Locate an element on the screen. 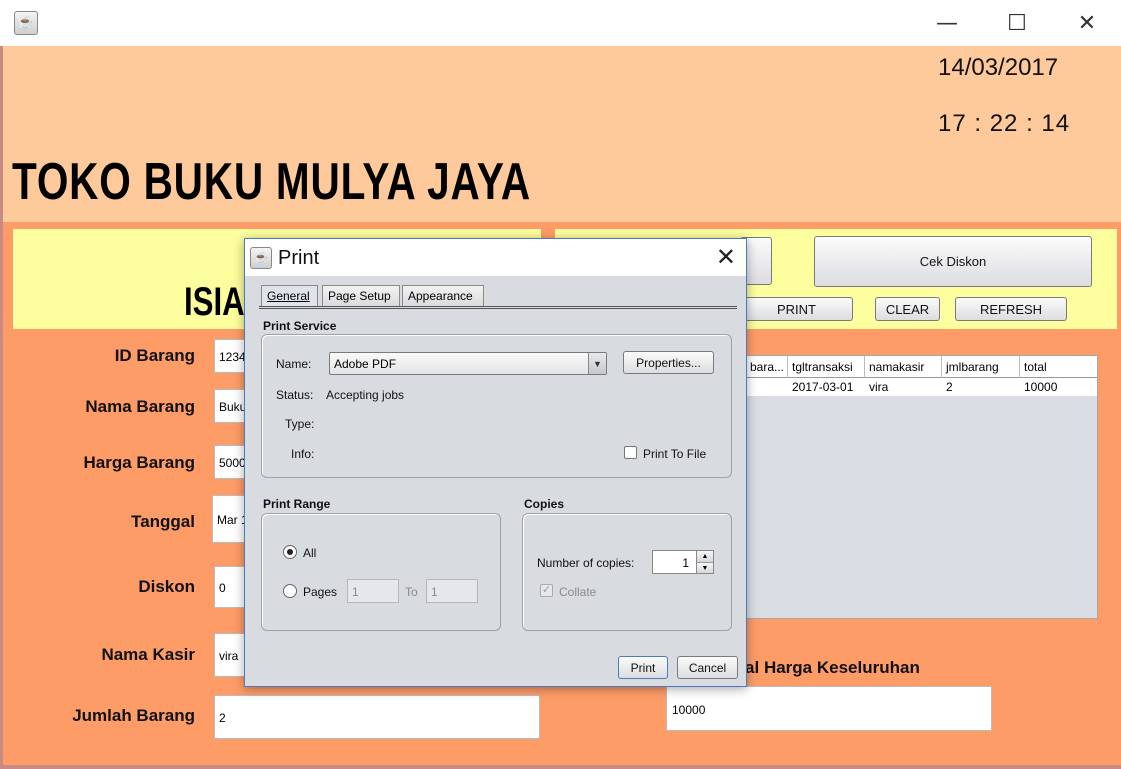  java-app-icon: ☕ is located at coordinates (26, 23).